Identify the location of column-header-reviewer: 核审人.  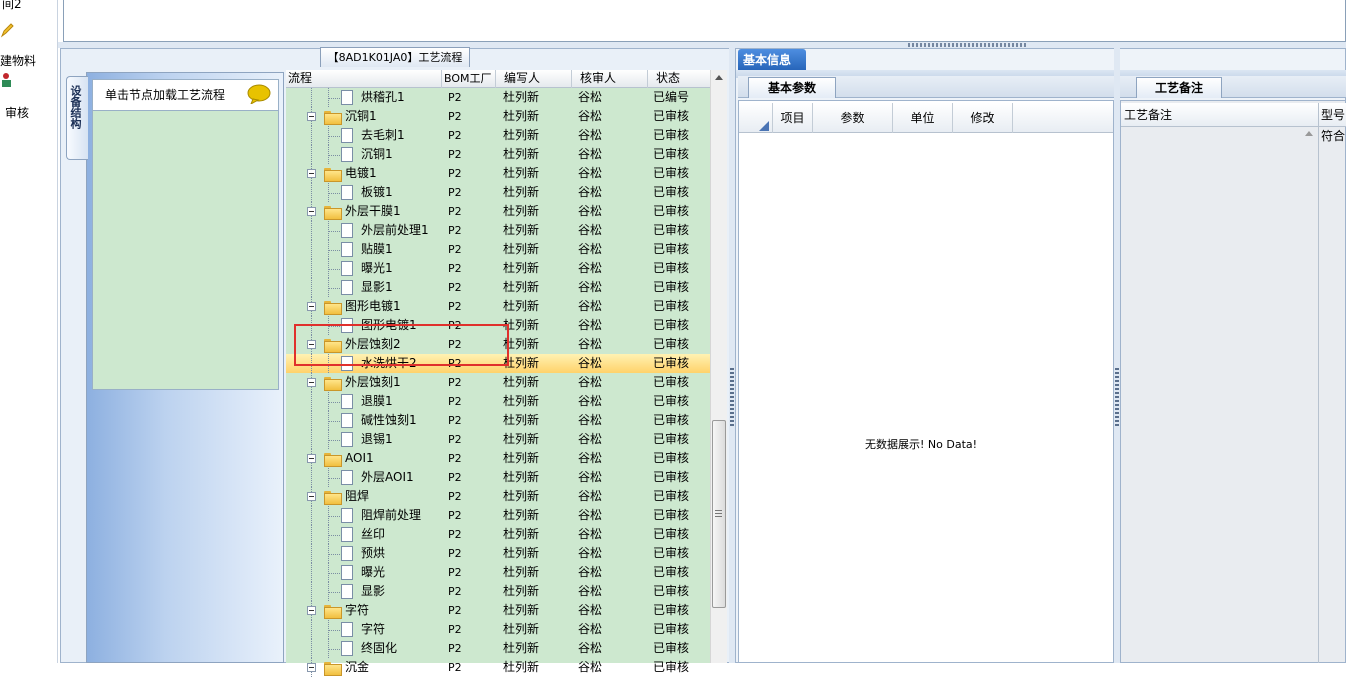
(610, 79).